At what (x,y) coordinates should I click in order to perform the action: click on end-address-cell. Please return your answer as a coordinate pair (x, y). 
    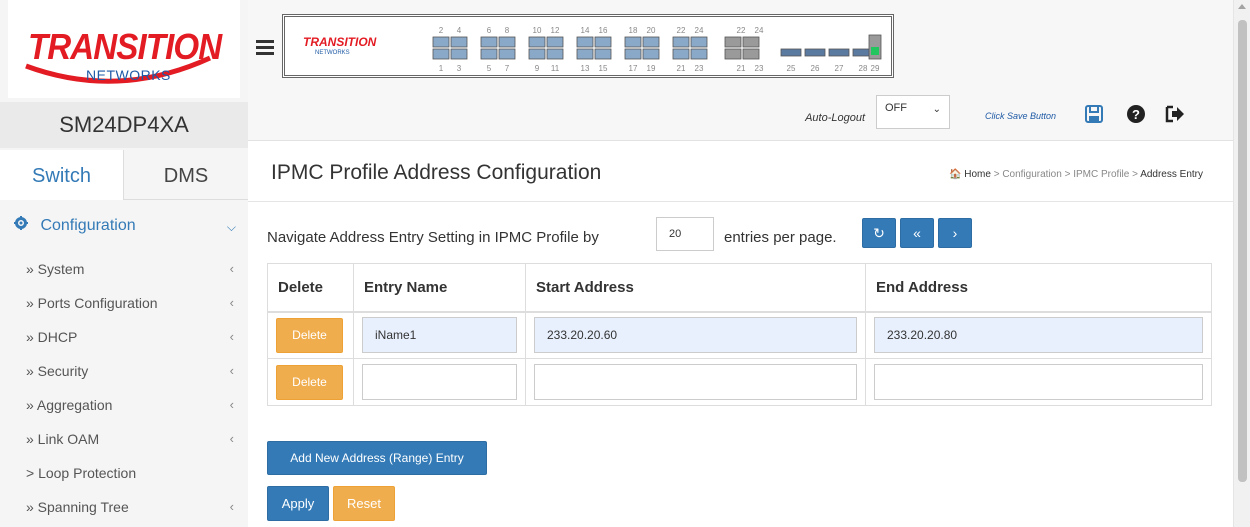
    Looking at the image, I should click on (1038, 335).